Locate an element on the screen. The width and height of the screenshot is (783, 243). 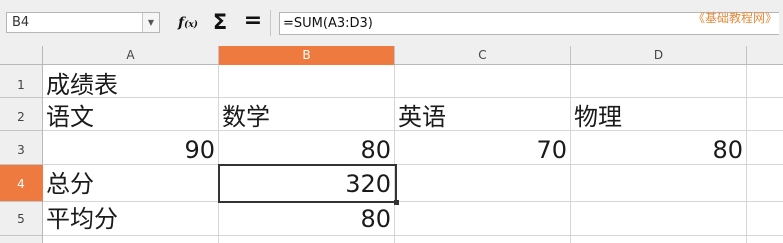
cell-d2: 物理 is located at coordinates (659, 114).